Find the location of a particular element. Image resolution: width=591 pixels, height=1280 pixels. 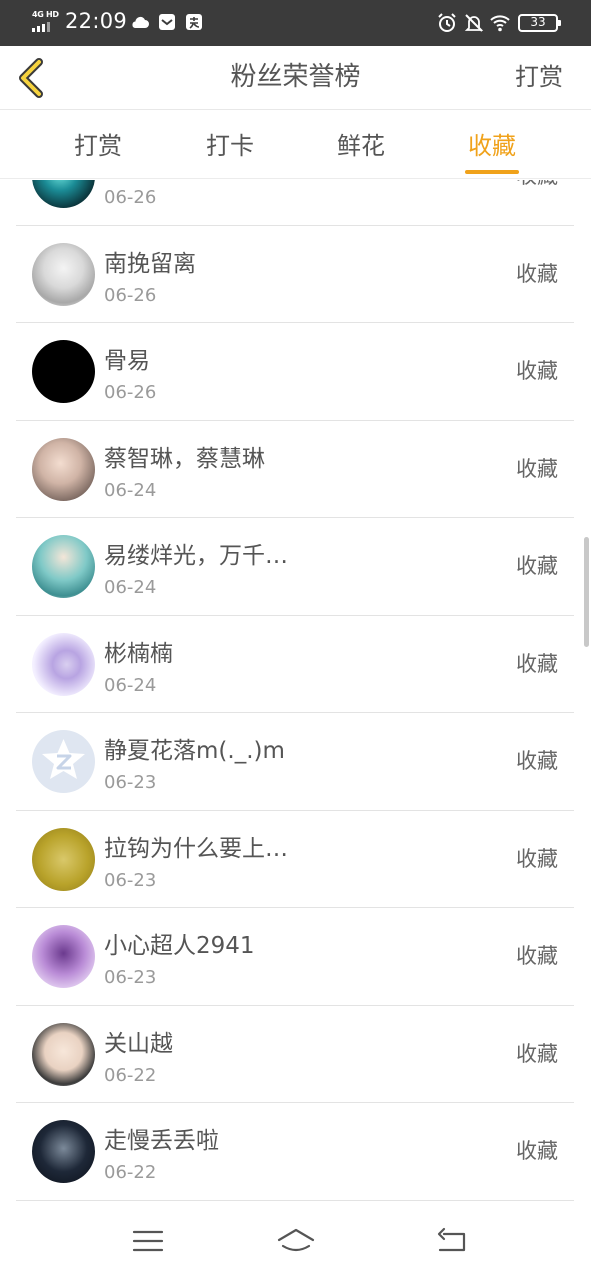

user-name: 走慢丢丢啦 is located at coordinates (161, 1141).